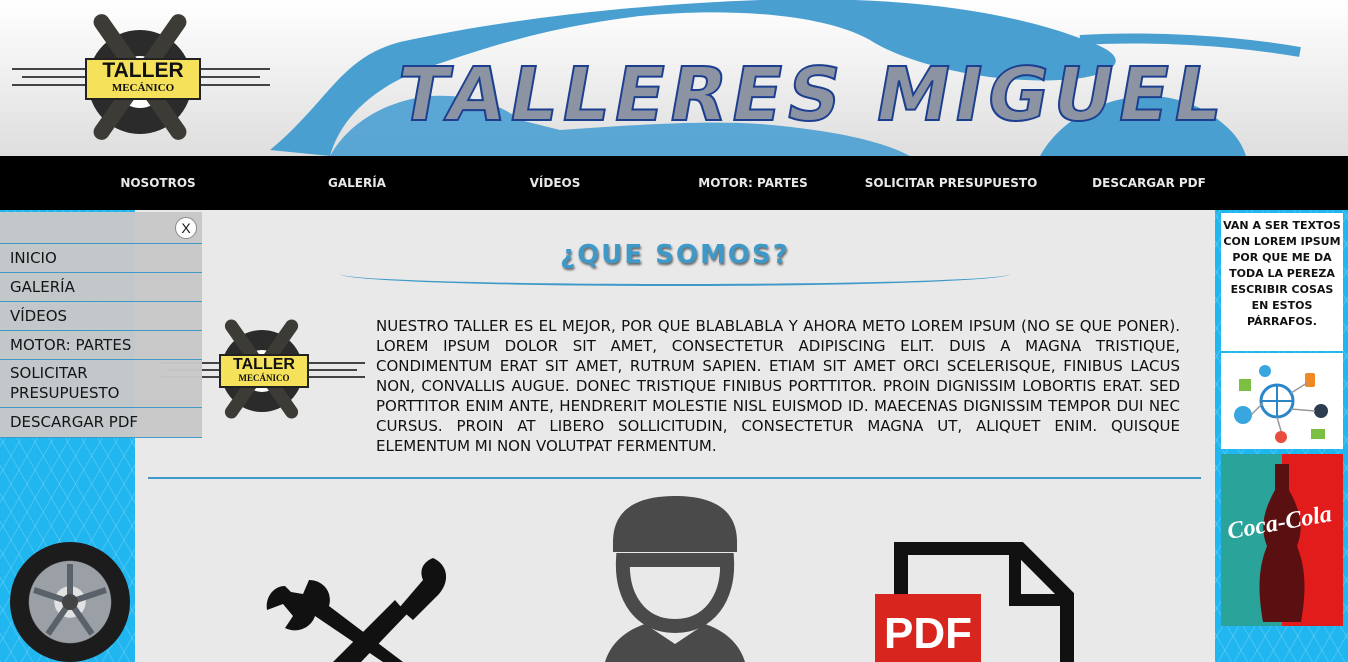 This screenshot has width=1348, height=662. What do you see at coordinates (928, 633) in the screenshot?
I see `pdf-icon-label: PDF` at bounding box center [928, 633].